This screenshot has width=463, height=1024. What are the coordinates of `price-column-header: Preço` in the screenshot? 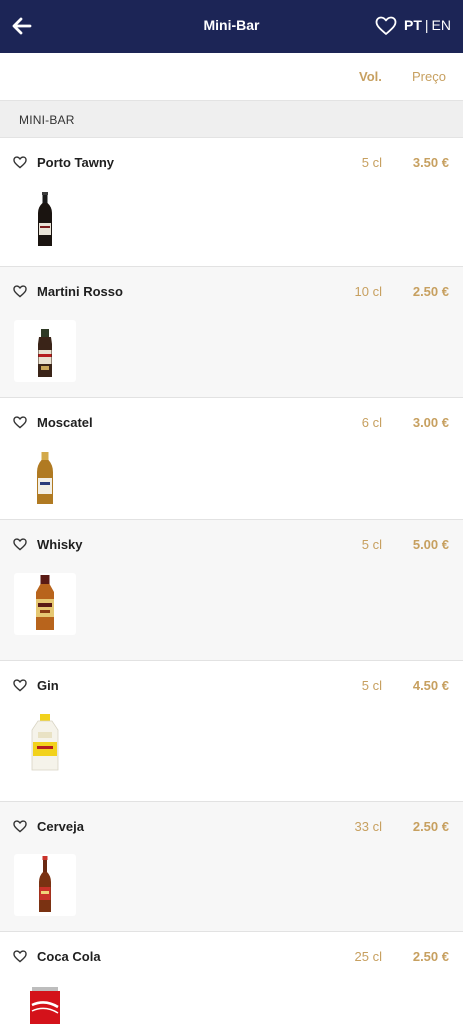 It's located at (429, 76).